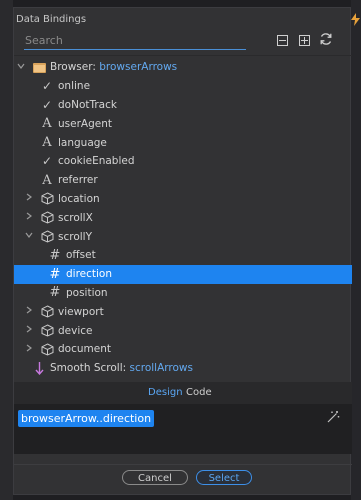  What do you see at coordinates (88, 368) in the screenshot?
I see `tree-node-smooth-prefix: Smooth Scroll:` at bounding box center [88, 368].